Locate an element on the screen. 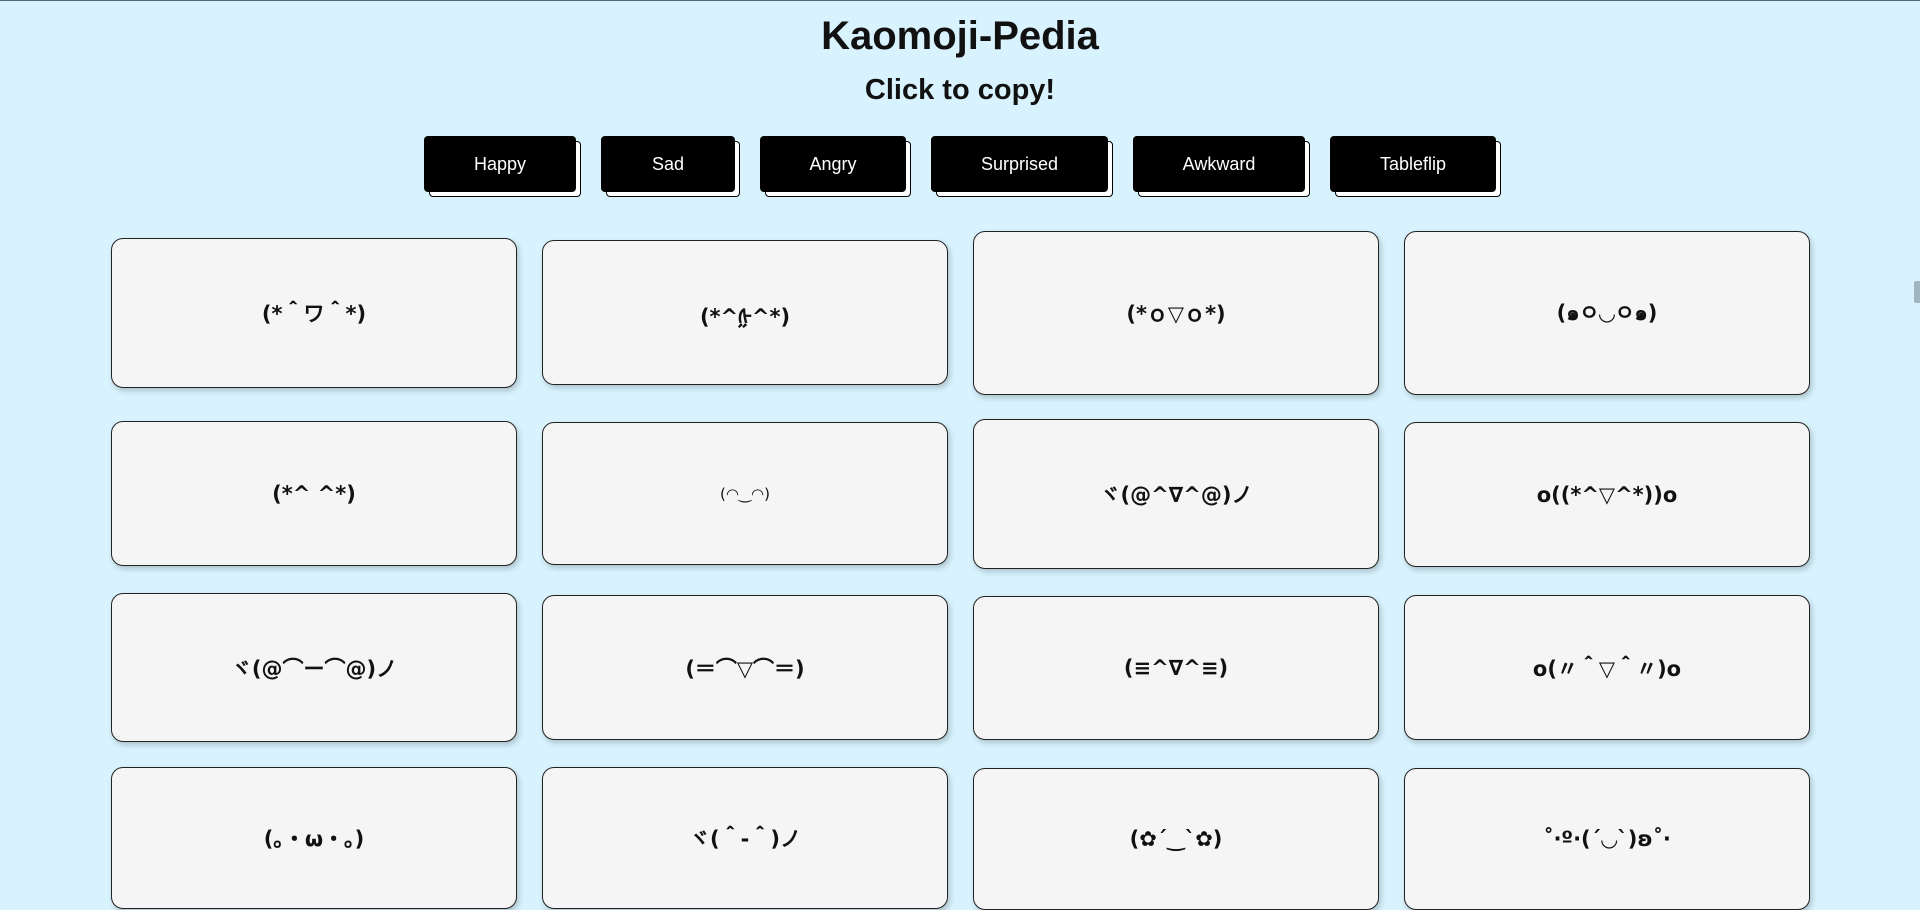  top-border is located at coordinates (960, 0).